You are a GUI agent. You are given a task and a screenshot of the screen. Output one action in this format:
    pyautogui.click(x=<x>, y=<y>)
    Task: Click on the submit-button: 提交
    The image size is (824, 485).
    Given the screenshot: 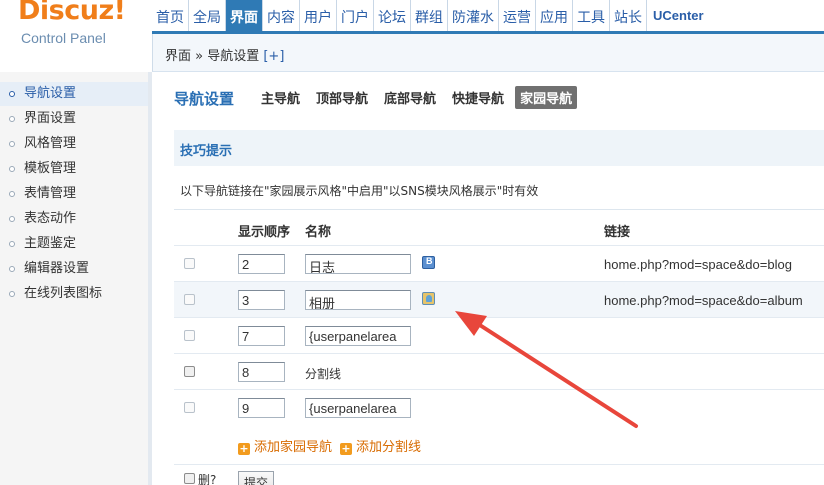 What is the action you would take?
    pyautogui.click(x=256, y=478)
    